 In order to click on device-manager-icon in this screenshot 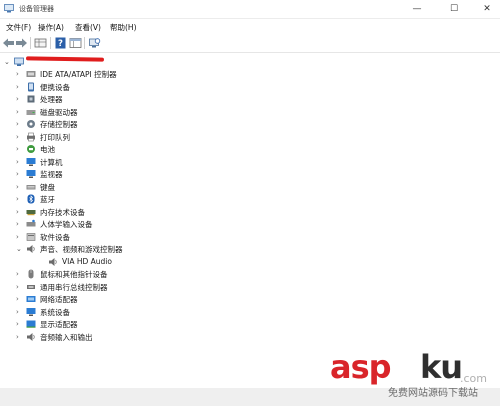, I will do `click(9, 8)`.